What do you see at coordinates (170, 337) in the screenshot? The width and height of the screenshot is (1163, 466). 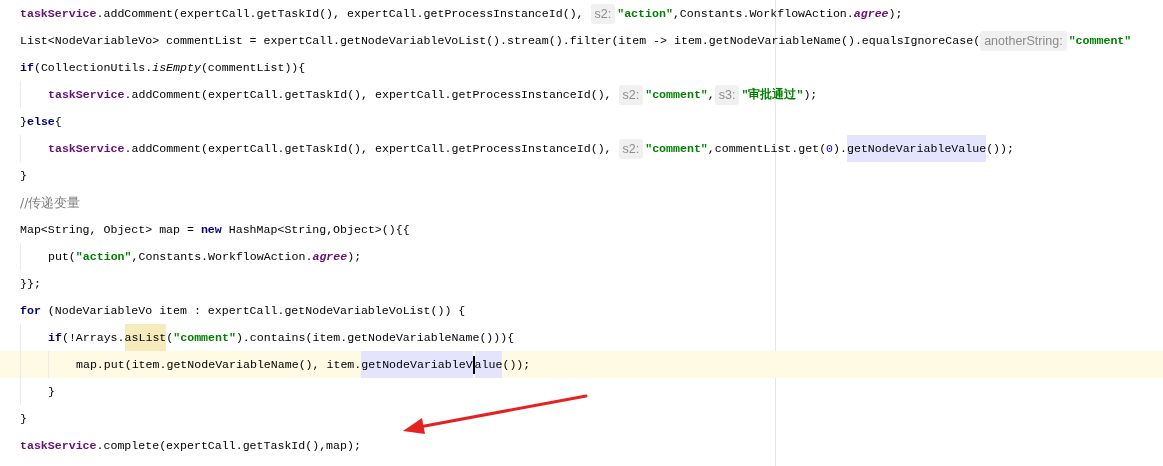 I see `code-text: (` at bounding box center [170, 337].